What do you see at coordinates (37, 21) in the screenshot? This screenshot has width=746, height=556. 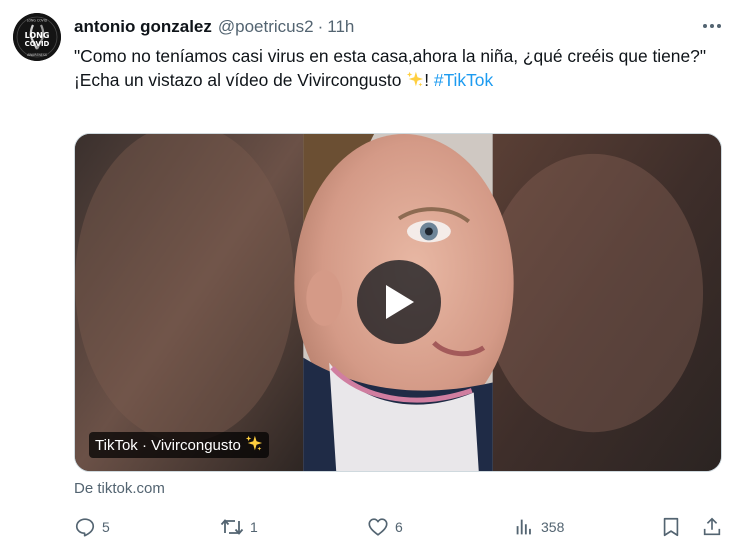 I see `avatar-top-text: LONG COVID` at bounding box center [37, 21].